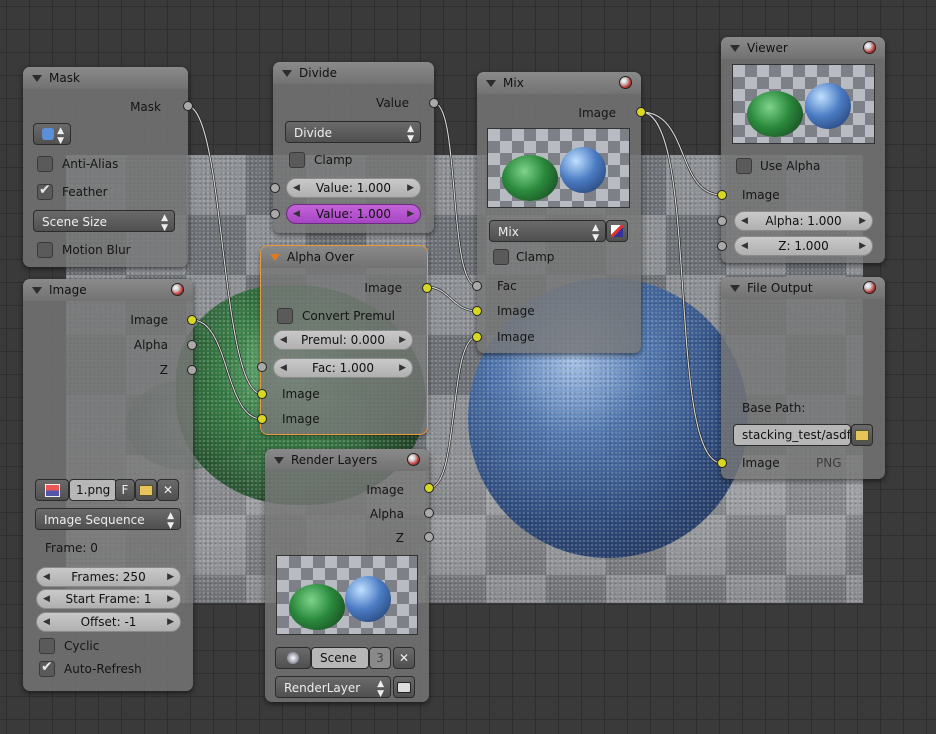  What do you see at coordinates (108, 577) in the screenshot?
I see `frames-field: ◀ Frames: 250 ▶` at bounding box center [108, 577].